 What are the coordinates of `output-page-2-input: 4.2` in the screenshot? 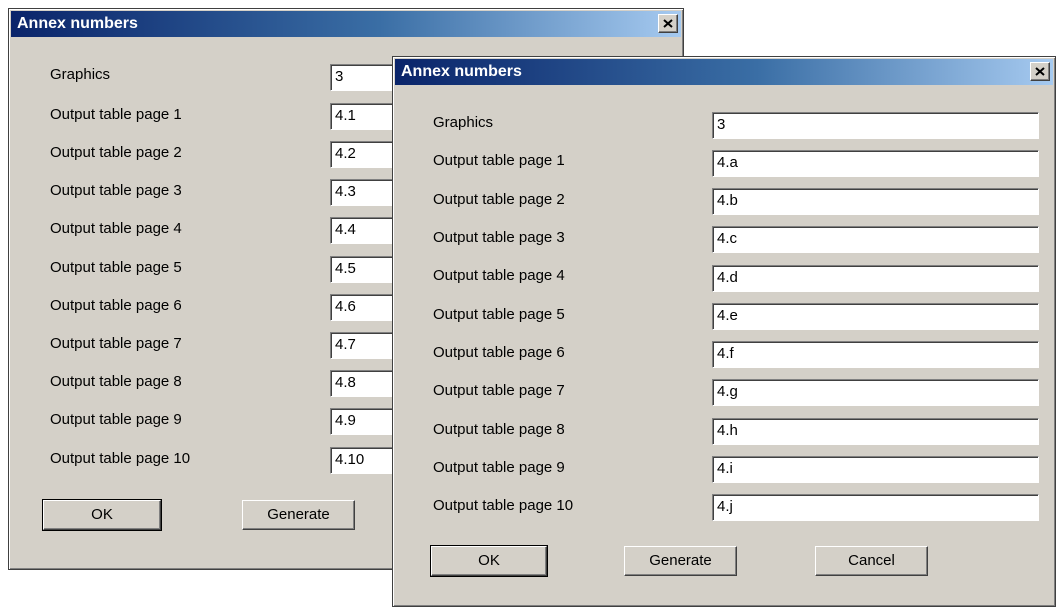 It's located at (365, 154).